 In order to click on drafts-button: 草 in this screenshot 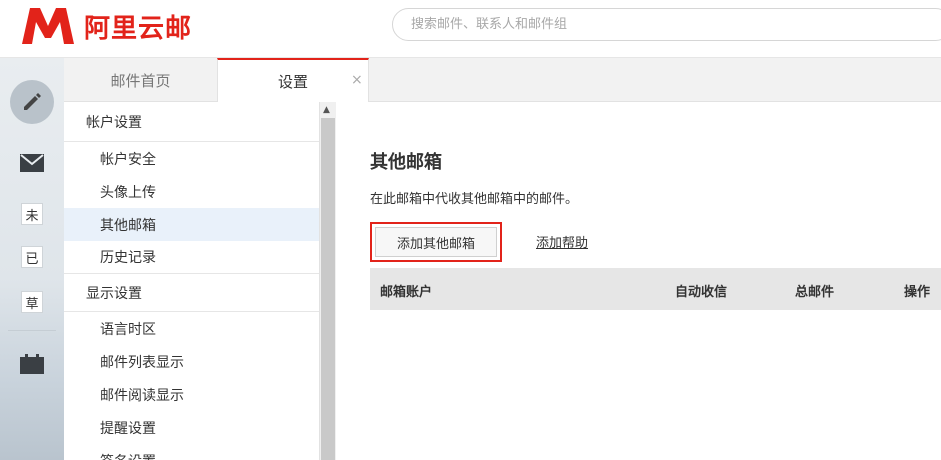, I will do `click(32, 302)`.